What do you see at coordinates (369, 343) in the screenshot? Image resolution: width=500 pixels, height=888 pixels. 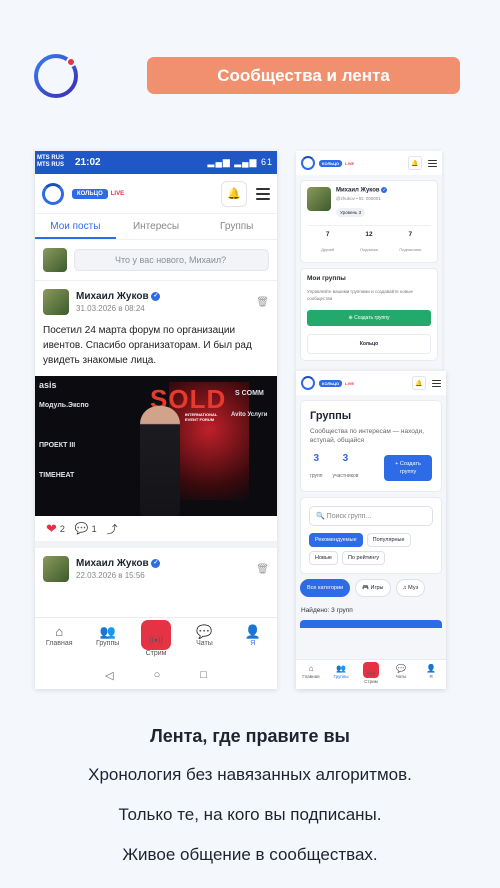 I see `group-card: Кольцо` at bounding box center [369, 343].